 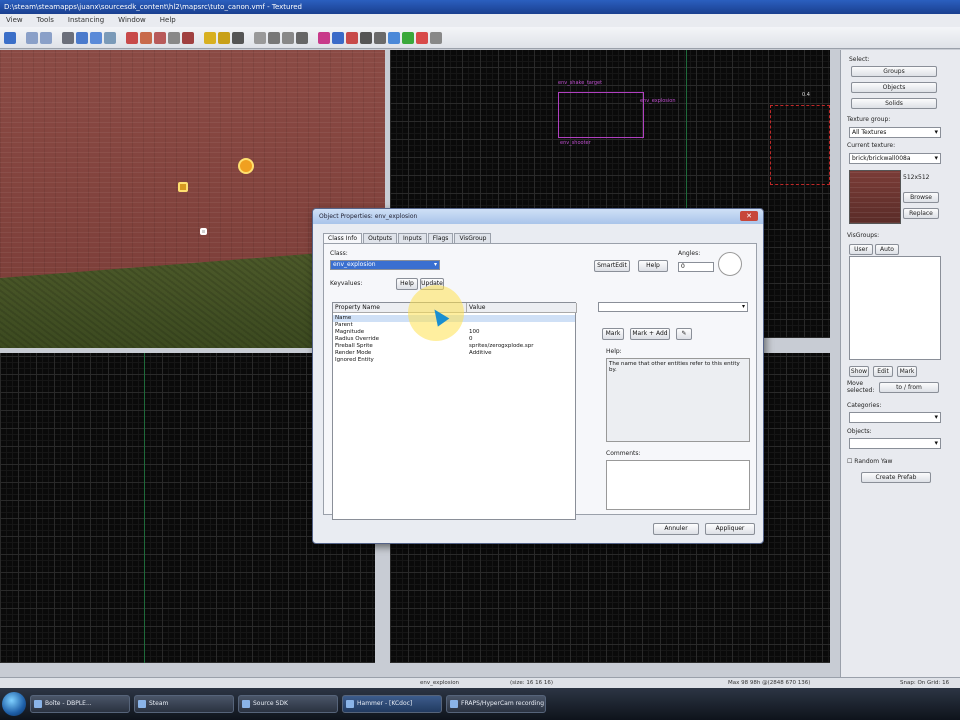 What do you see at coordinates (324, 37) in the screenshot?
I see `overlay-icon` at bounding box center [324, 37].